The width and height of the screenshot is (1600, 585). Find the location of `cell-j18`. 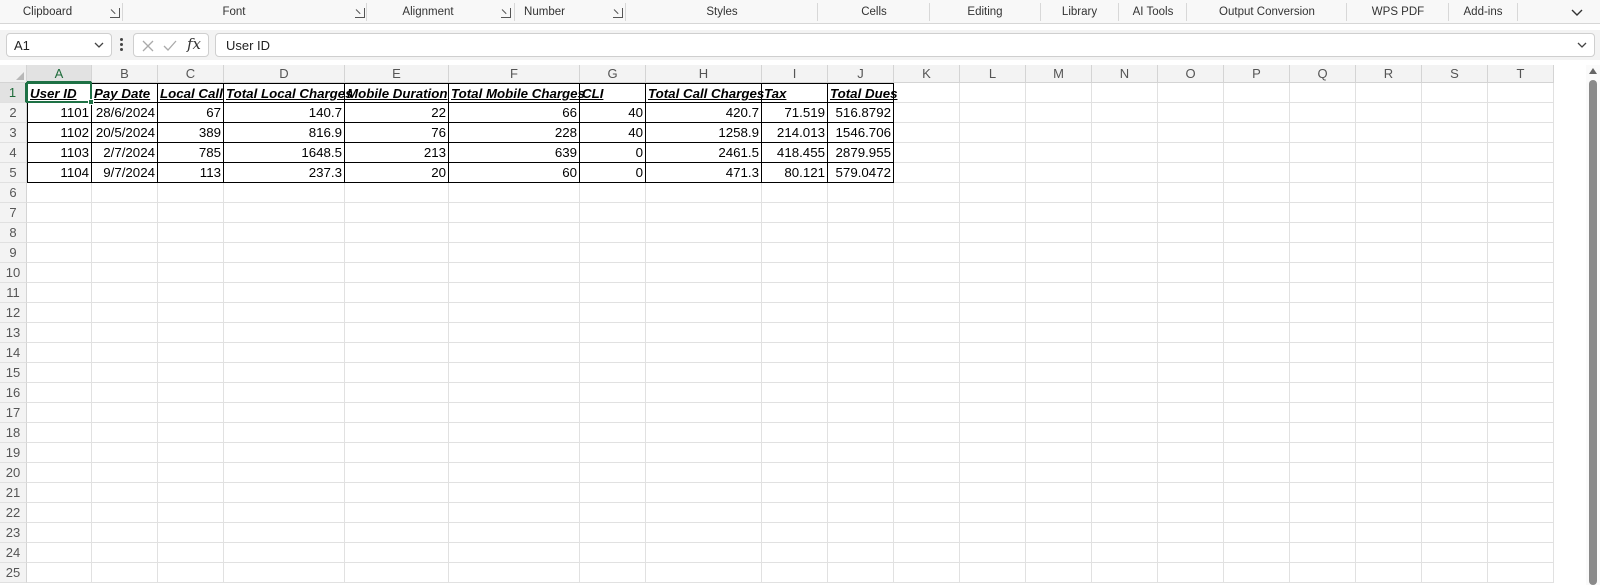

cell-j18 is located at coordinates (861, 433).